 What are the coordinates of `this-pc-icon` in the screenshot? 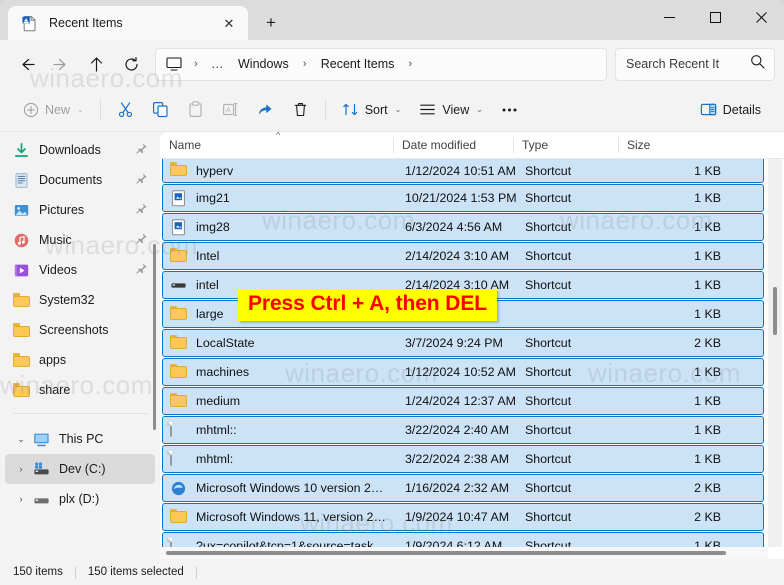 It's located at (173, 64).